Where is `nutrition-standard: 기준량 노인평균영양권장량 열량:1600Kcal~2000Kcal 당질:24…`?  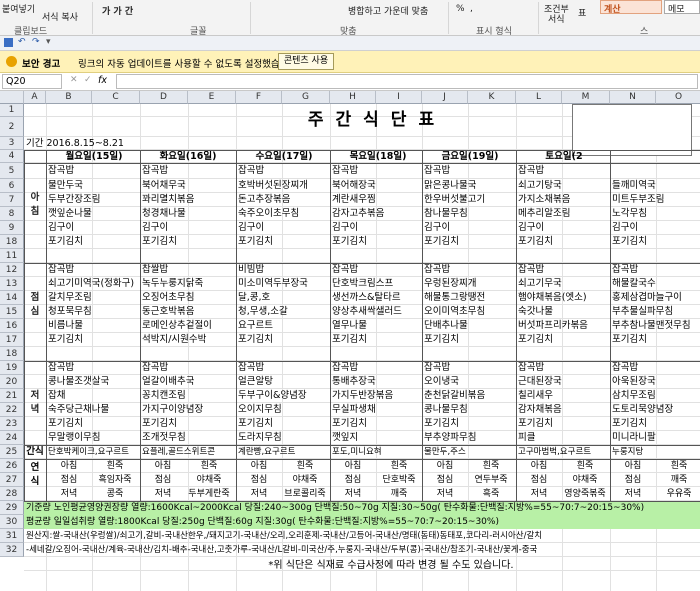
nutrition-standard: 기준량 노인평균영양권장량 열량:1600Kcal~2000Kcal 당질:24… is located at coordinates (362, 508).